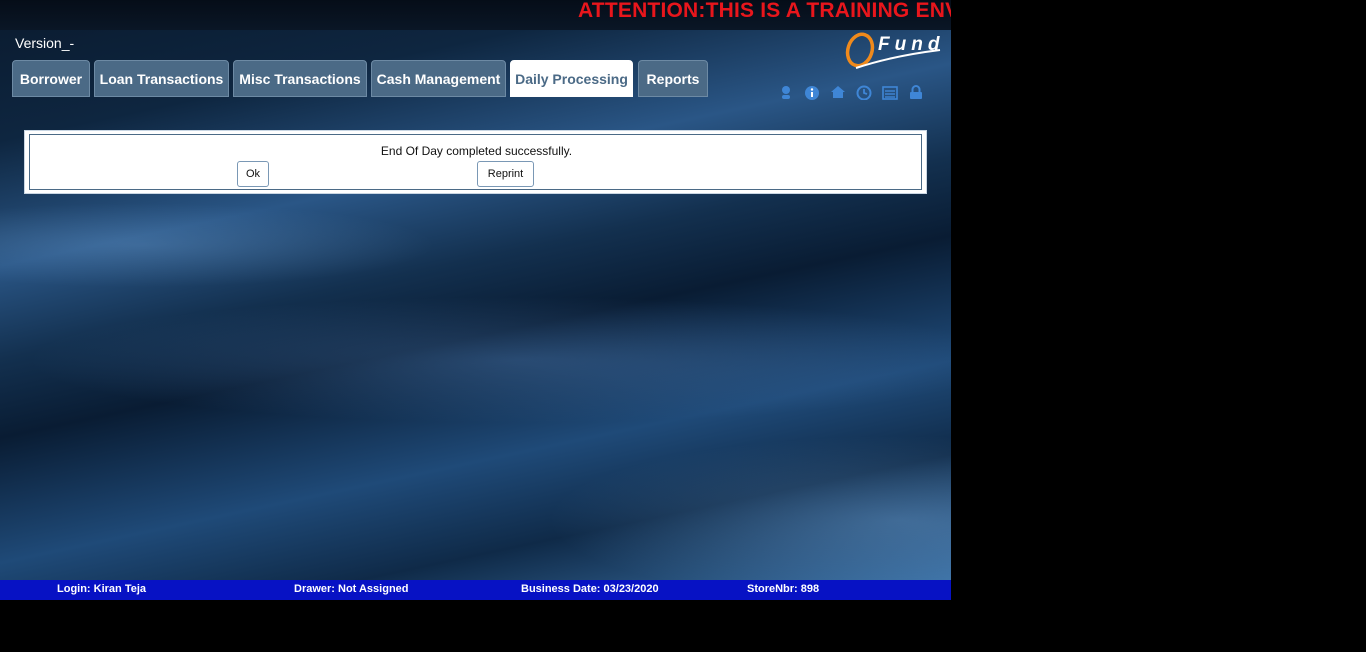 The height and width of the screenshot is (652, 1366). What do you see at coordinates (911, 44) in the screenshot?
I see `logo-text: Fund` at bounding box center [911, 44].